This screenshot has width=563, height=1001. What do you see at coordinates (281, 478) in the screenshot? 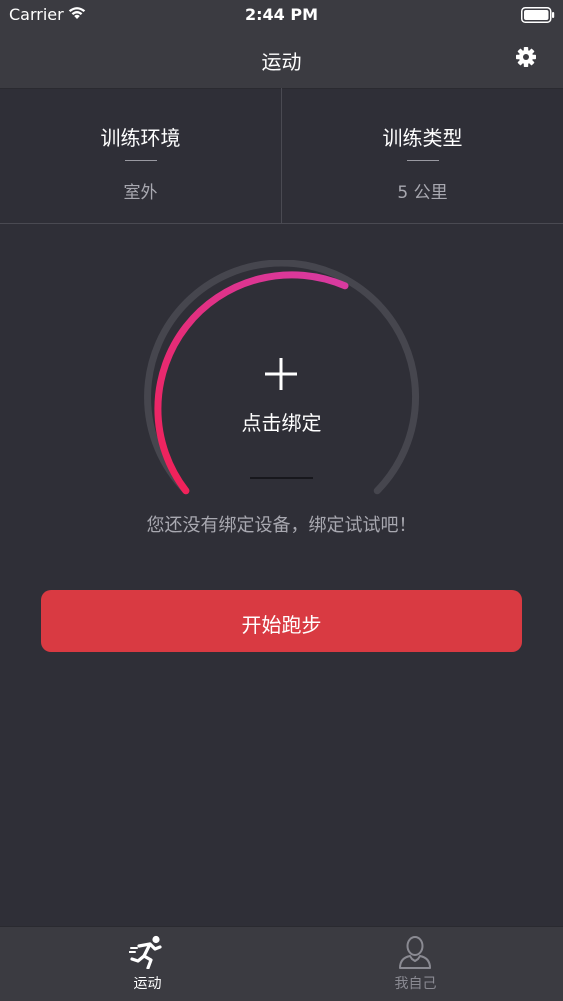
I see `gauge-underline` at bounding box center [281, 478].